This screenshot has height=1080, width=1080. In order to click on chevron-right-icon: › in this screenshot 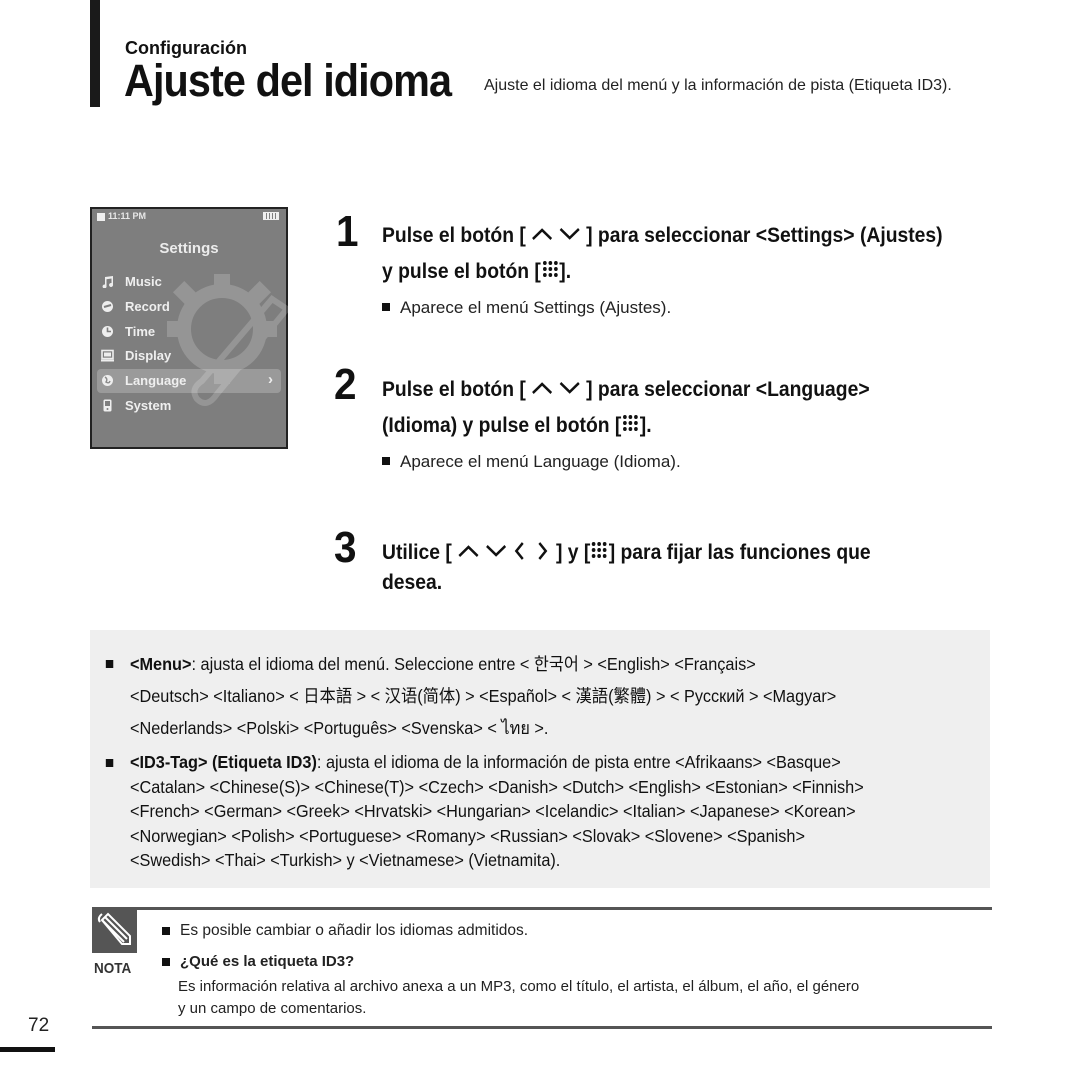, I will do `click(270, 379)`.